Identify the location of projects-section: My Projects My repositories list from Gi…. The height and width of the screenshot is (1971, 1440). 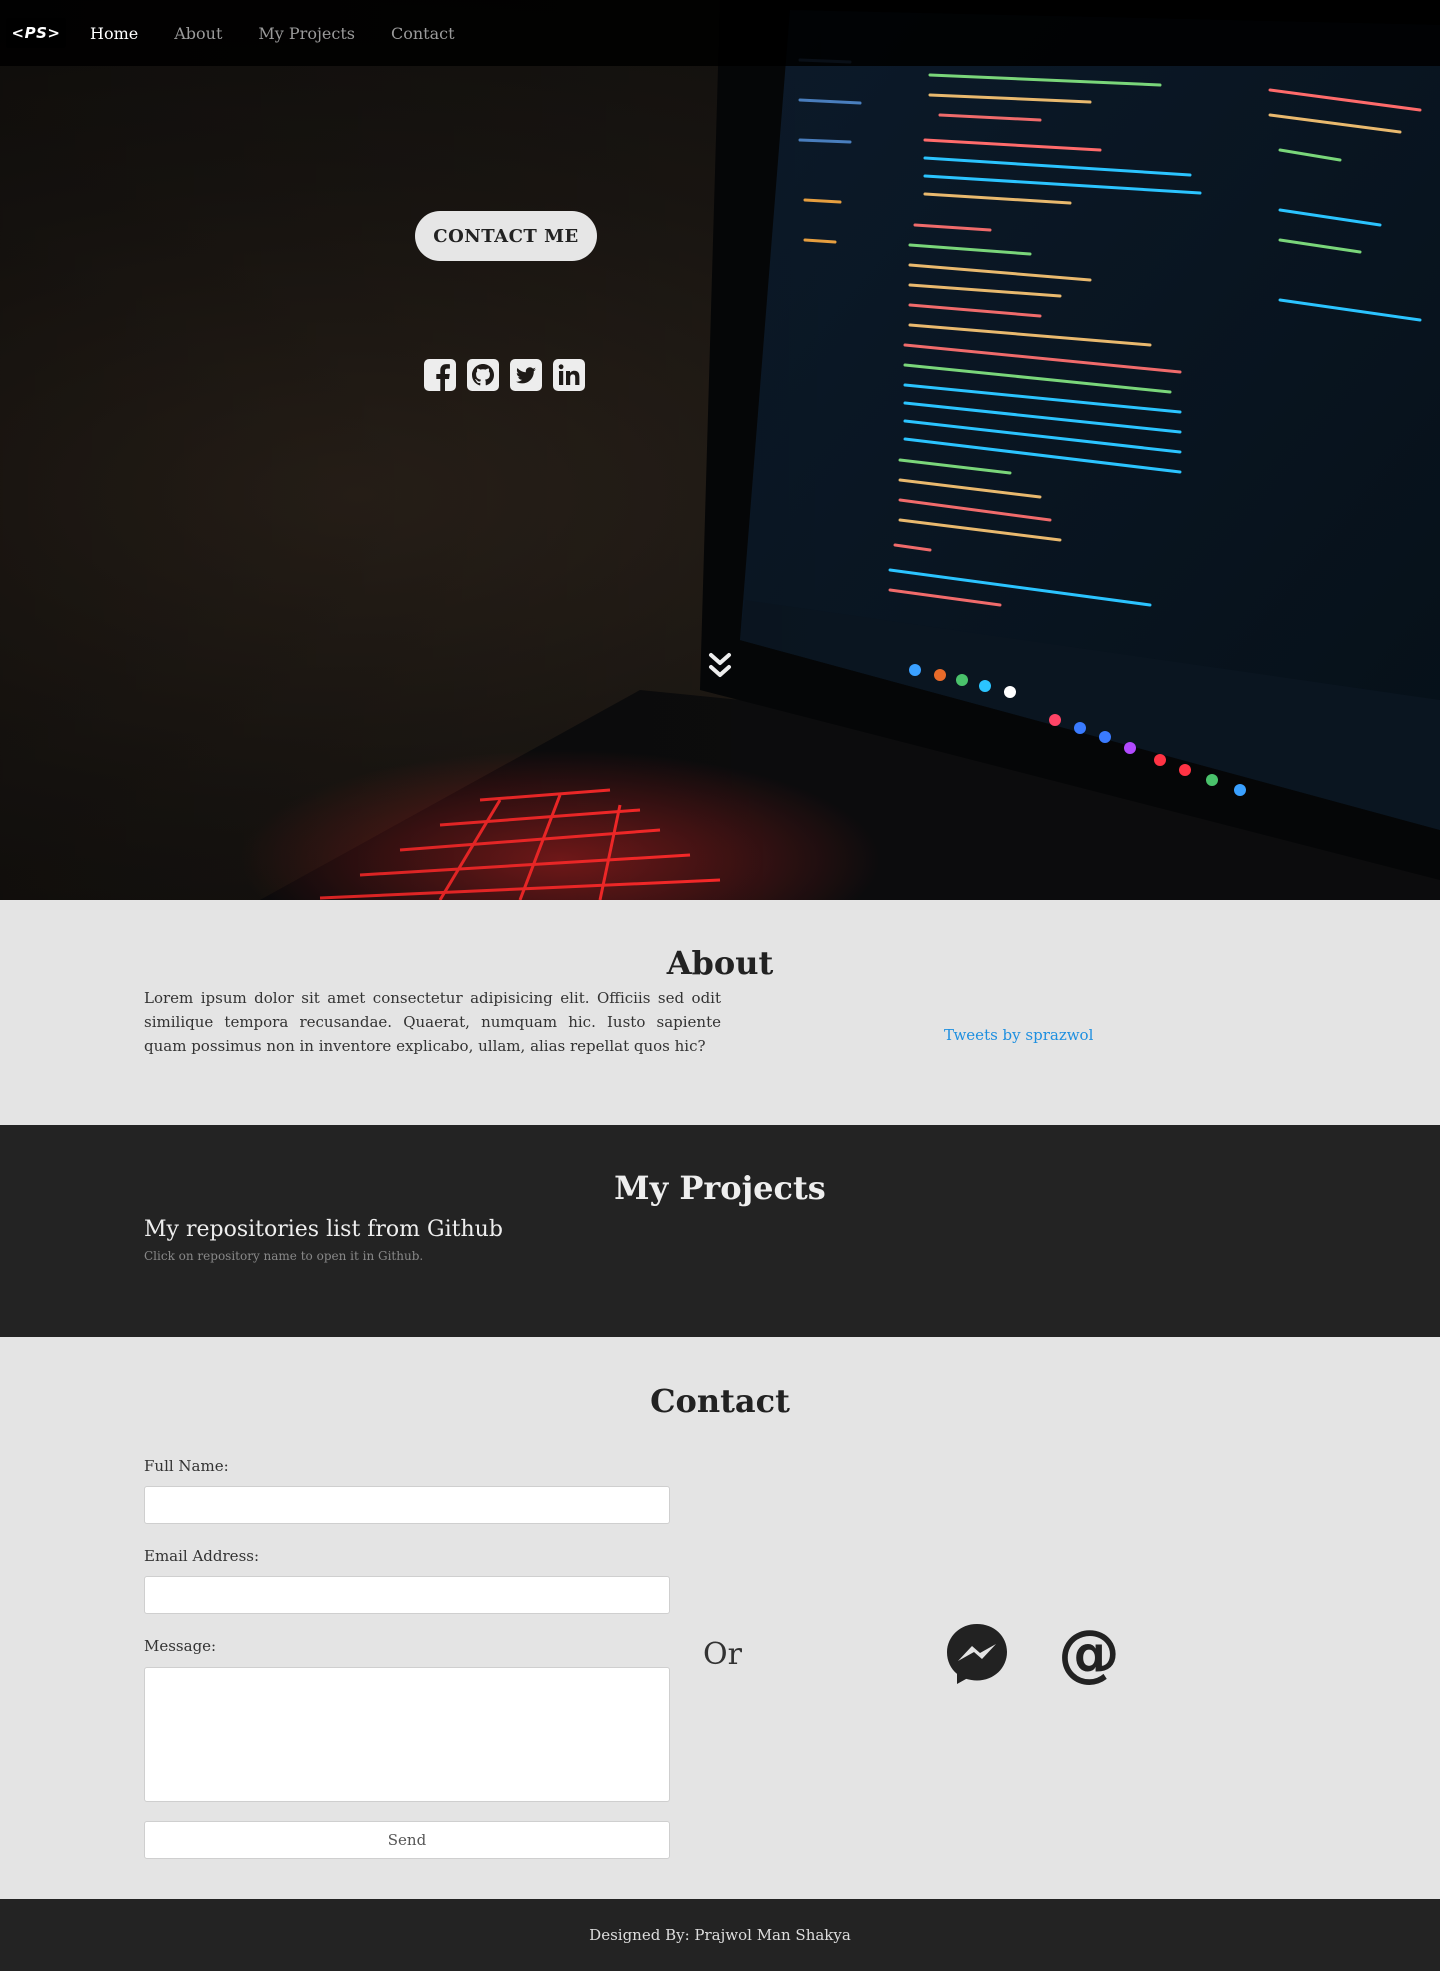
(720, 1231).